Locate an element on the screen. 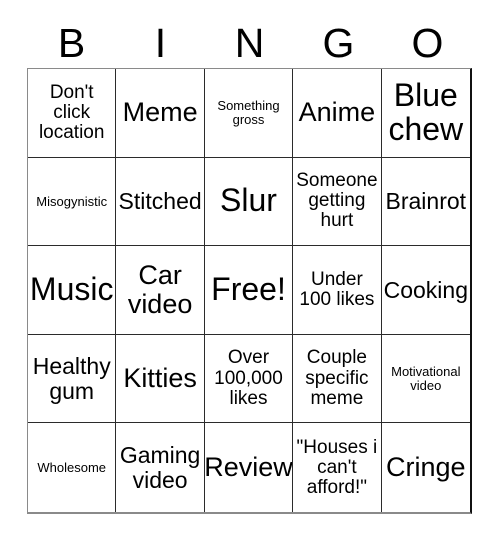 Image resolution: width=500 pixels, height=544 pixels. bingo-header-letter-n: N is located at coordinates (249, 42).